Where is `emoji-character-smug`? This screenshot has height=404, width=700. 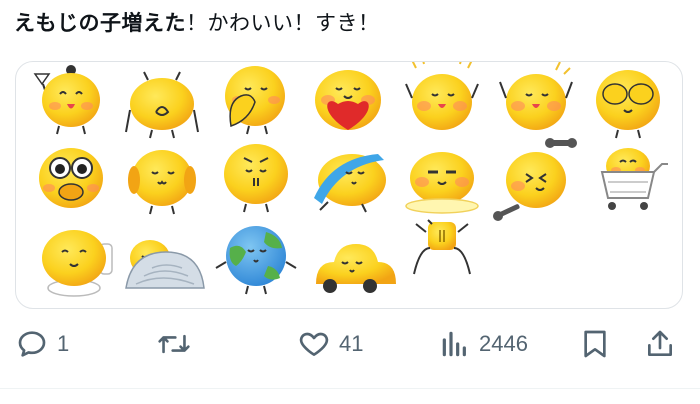 emoji-character-smug is located at coordinates (442, 183).